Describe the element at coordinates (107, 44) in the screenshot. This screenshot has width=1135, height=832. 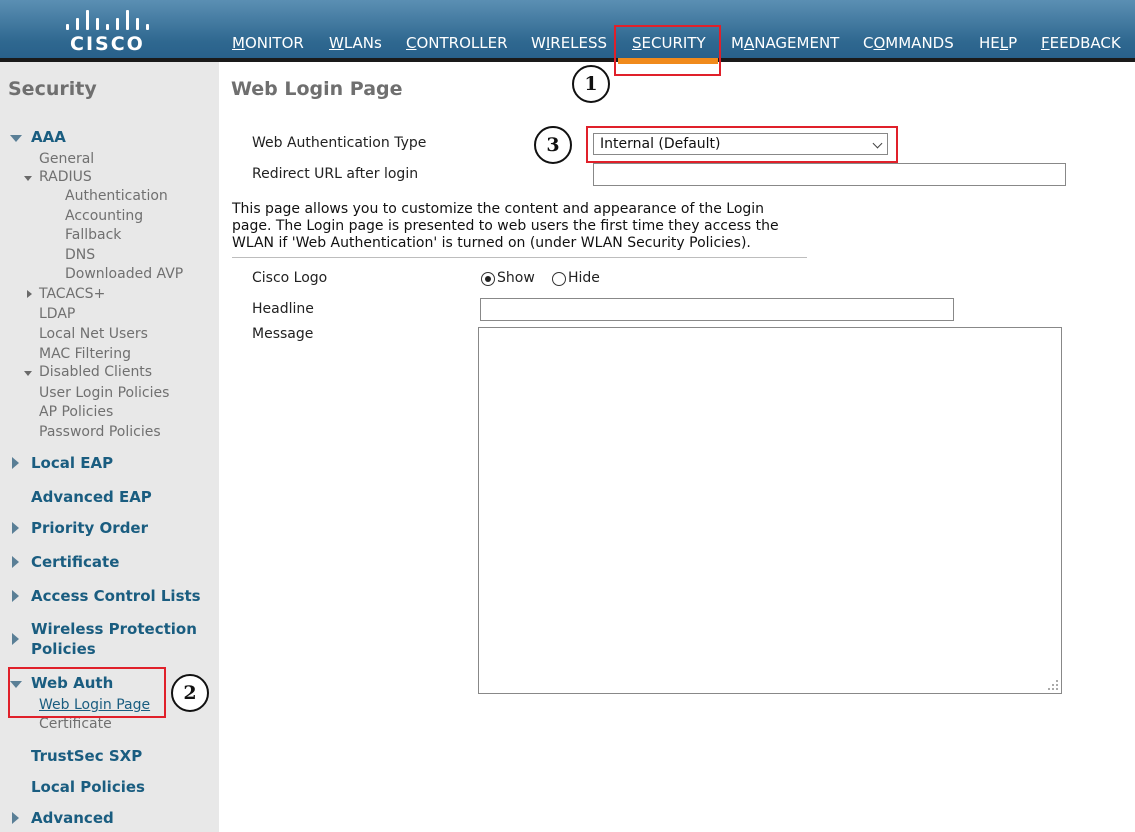
I see `cisco-wordmark: CISCO` at that location.